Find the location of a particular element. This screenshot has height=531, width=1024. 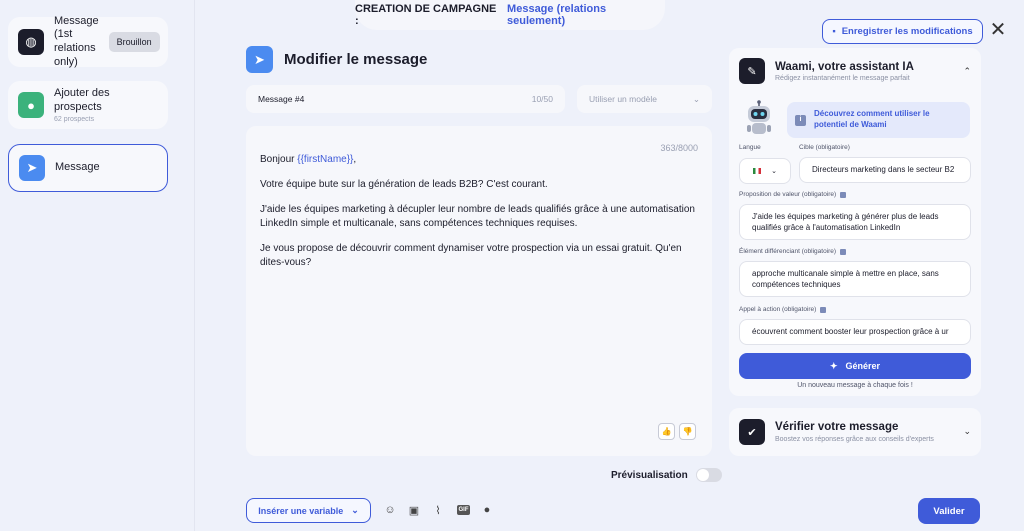

target-field: Directeurs marketing dans le secteur B2 is located at coordinates (885, 170).